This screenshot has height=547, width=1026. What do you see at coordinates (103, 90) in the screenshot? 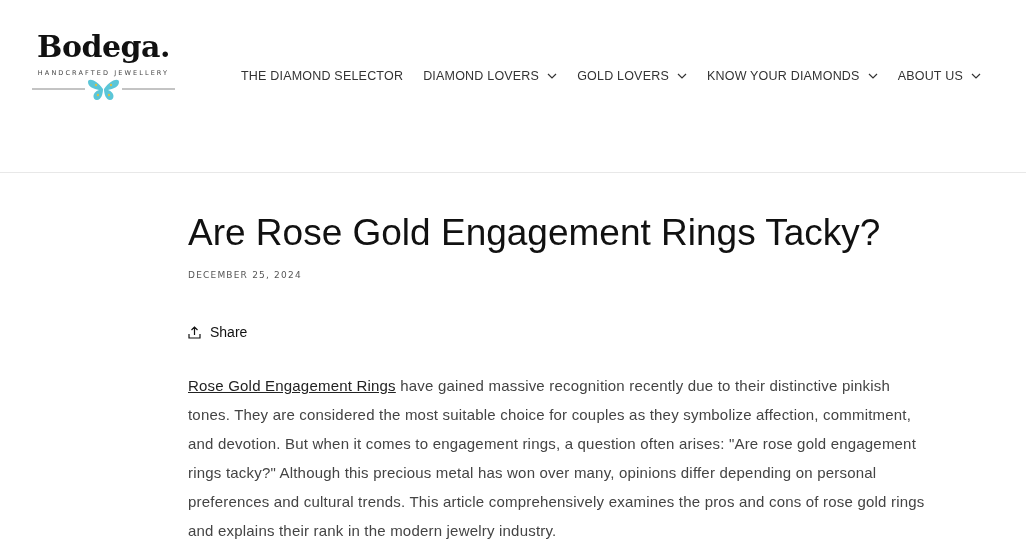
I see `butterfly-divider-icon` at bounding box center [103, 90].